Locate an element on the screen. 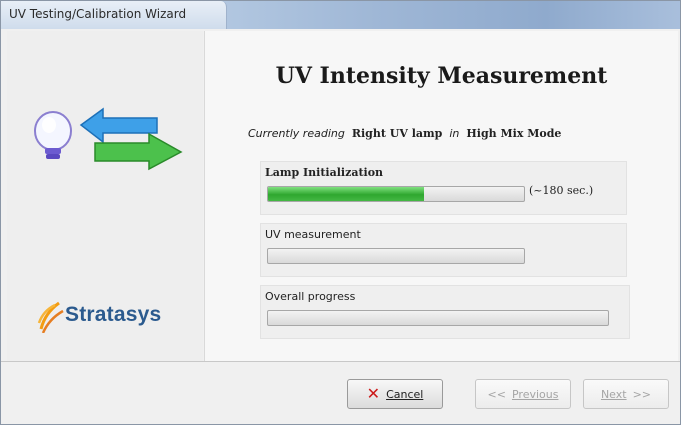  lamp-initialization-time: (~180 sec.) is located at coordinates (561, 190).